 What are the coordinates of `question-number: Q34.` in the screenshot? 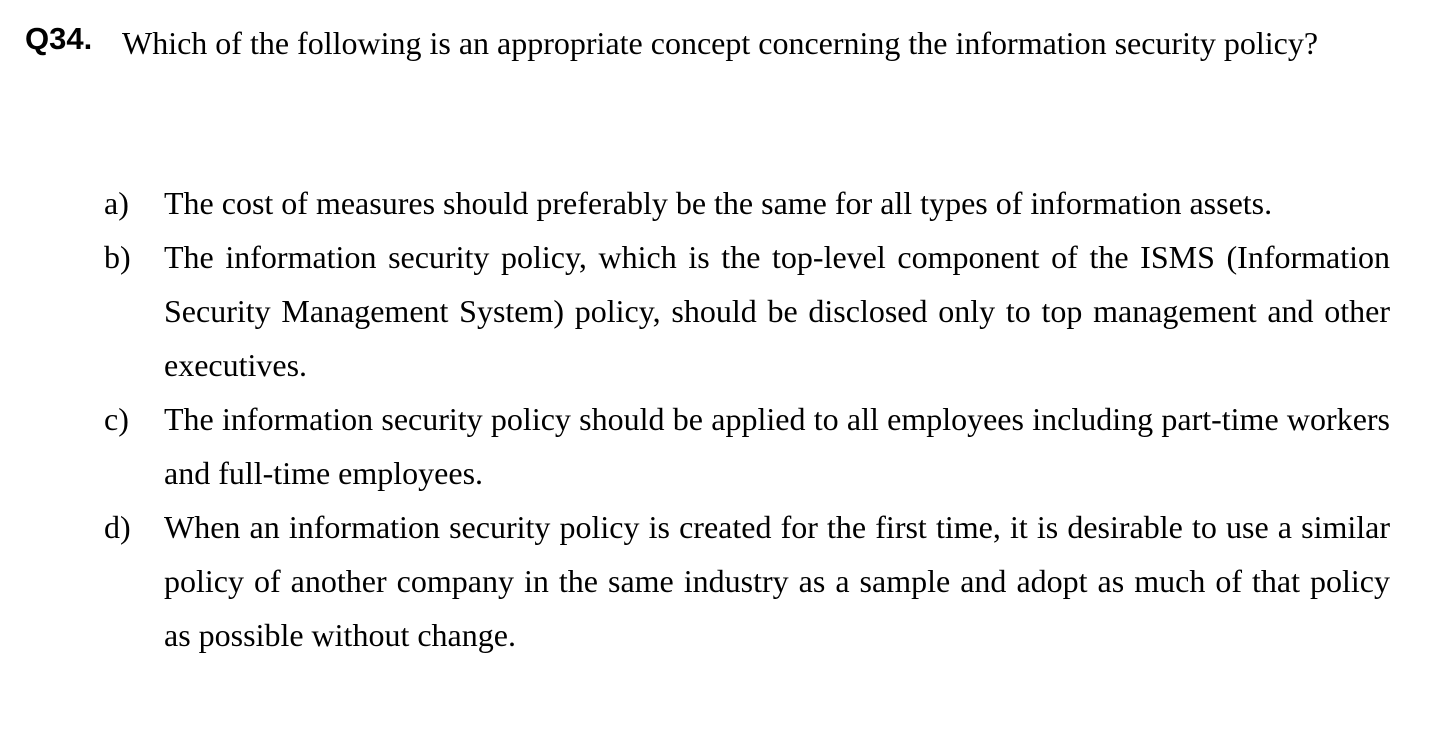 It's located at (59, 38).